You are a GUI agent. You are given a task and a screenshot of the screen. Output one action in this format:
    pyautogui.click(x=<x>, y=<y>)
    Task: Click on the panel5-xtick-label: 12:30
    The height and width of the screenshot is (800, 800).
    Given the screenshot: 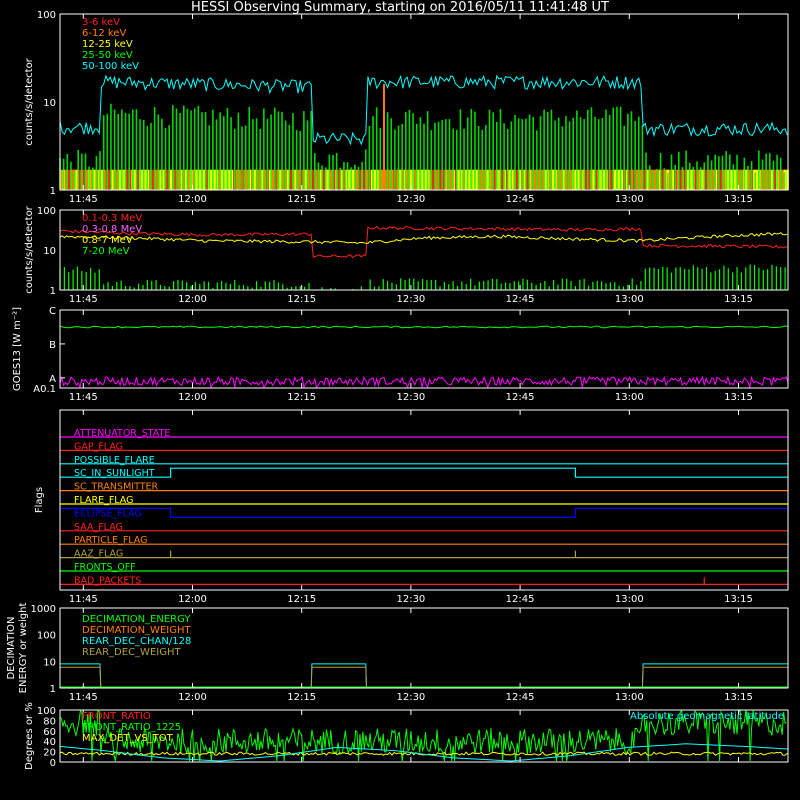 What is the action you would take?
    pyautogui.click(x=410, y=697)
    